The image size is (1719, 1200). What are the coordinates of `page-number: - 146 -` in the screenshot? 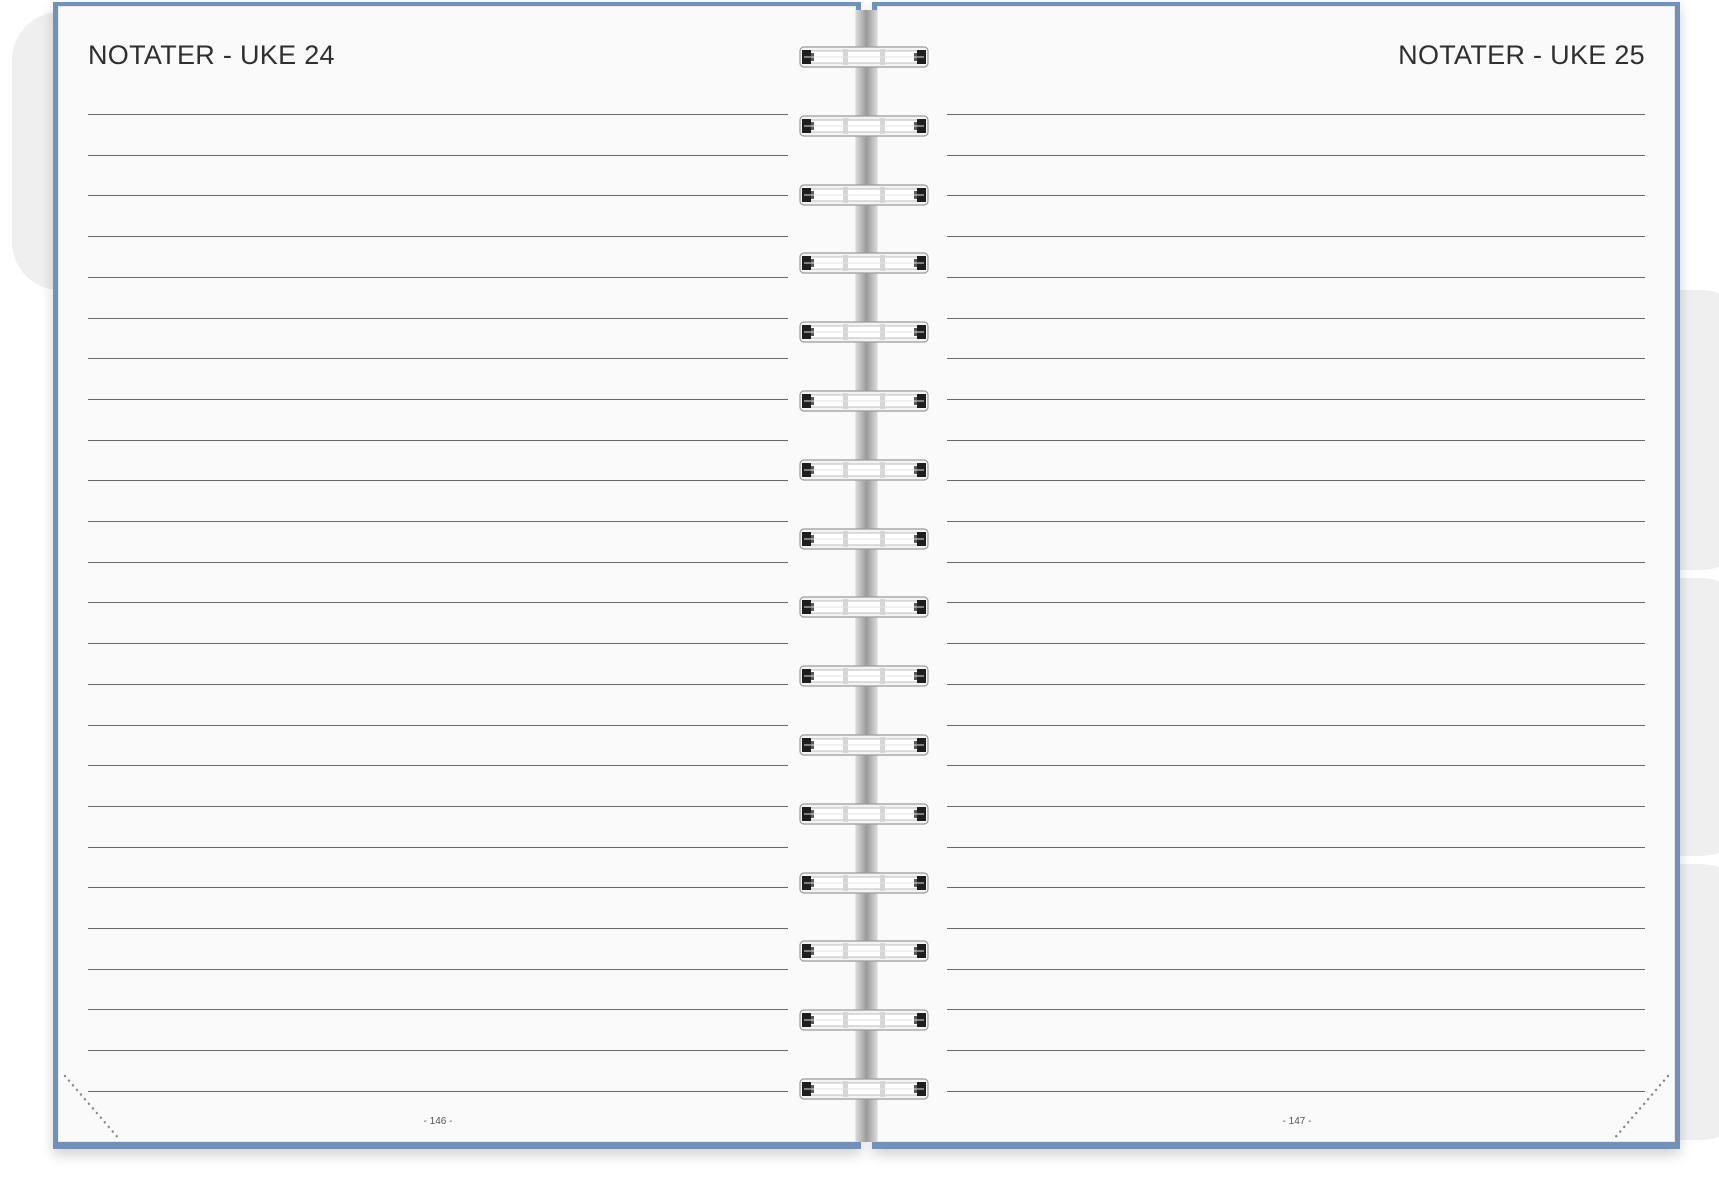 It's located at (438, 1121).